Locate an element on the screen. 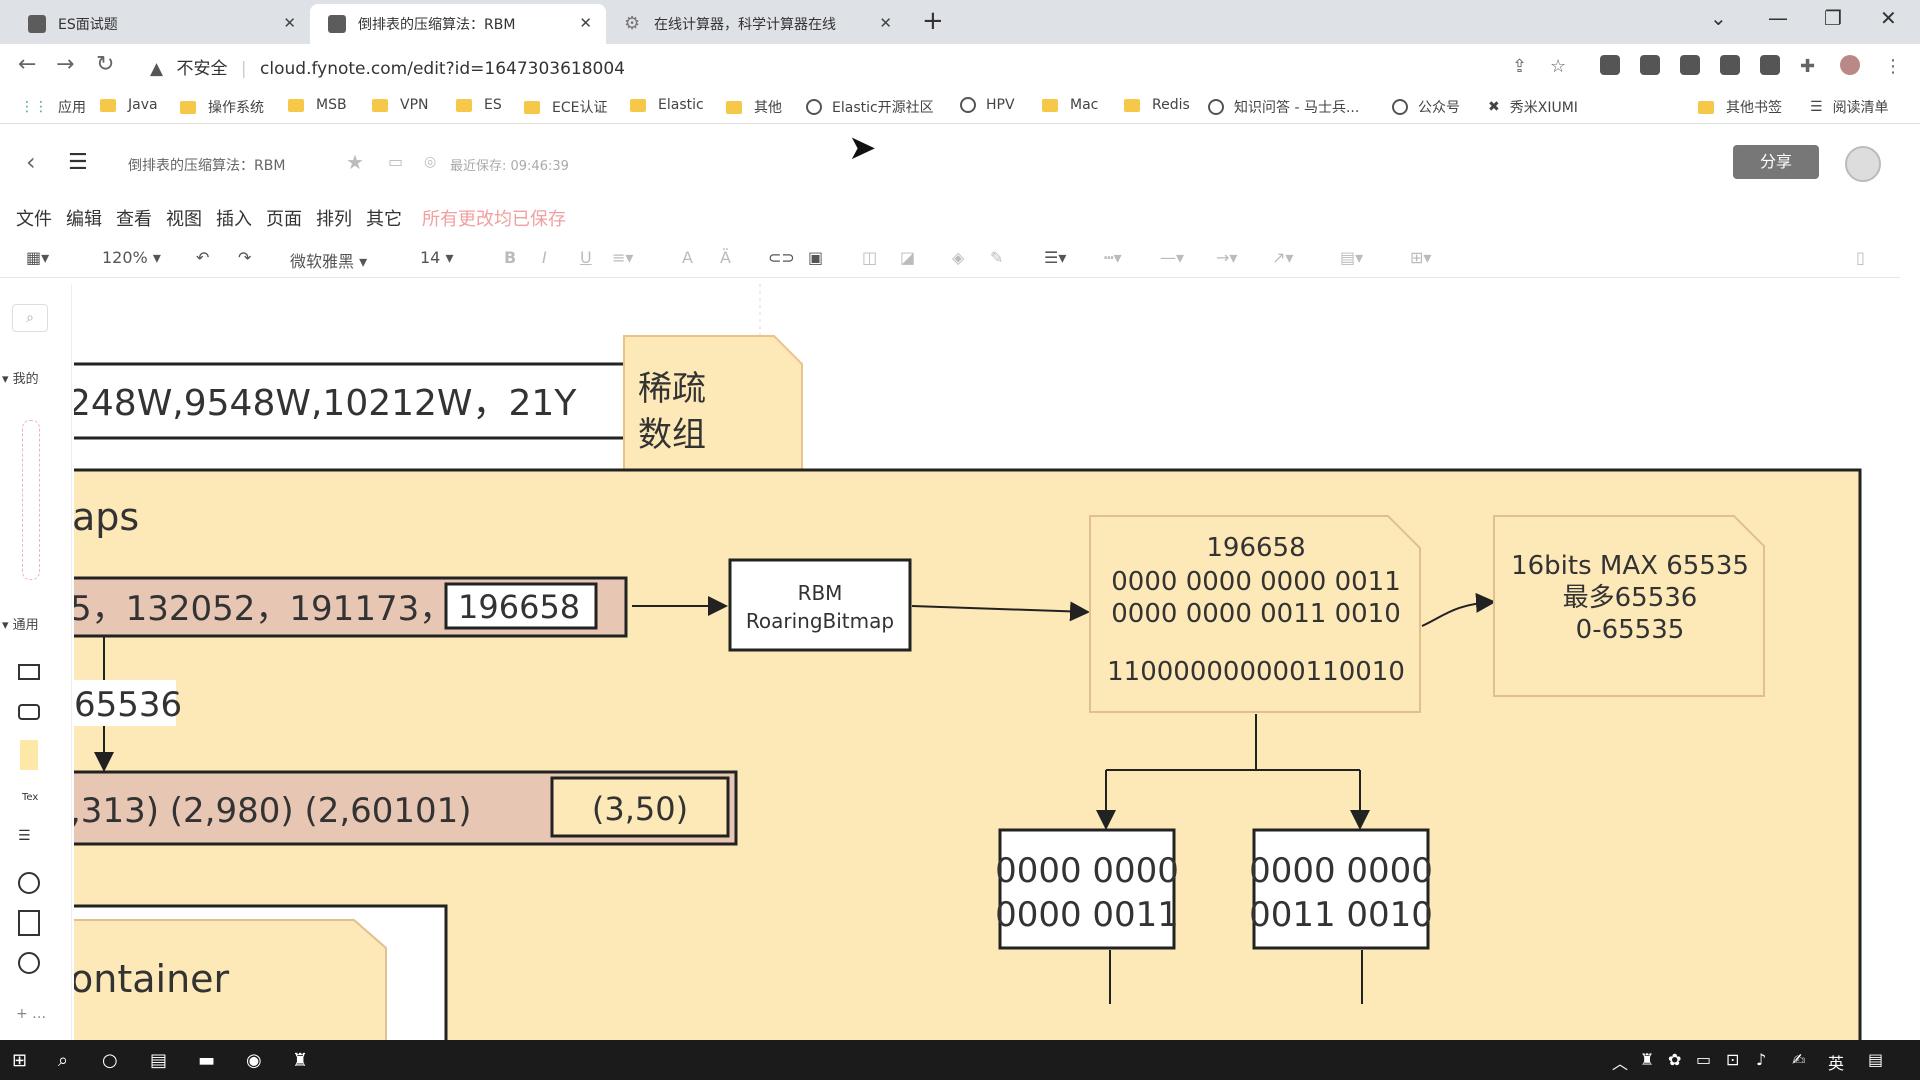  bring-front-icon: ◫ is located at coordinates (869, 257).